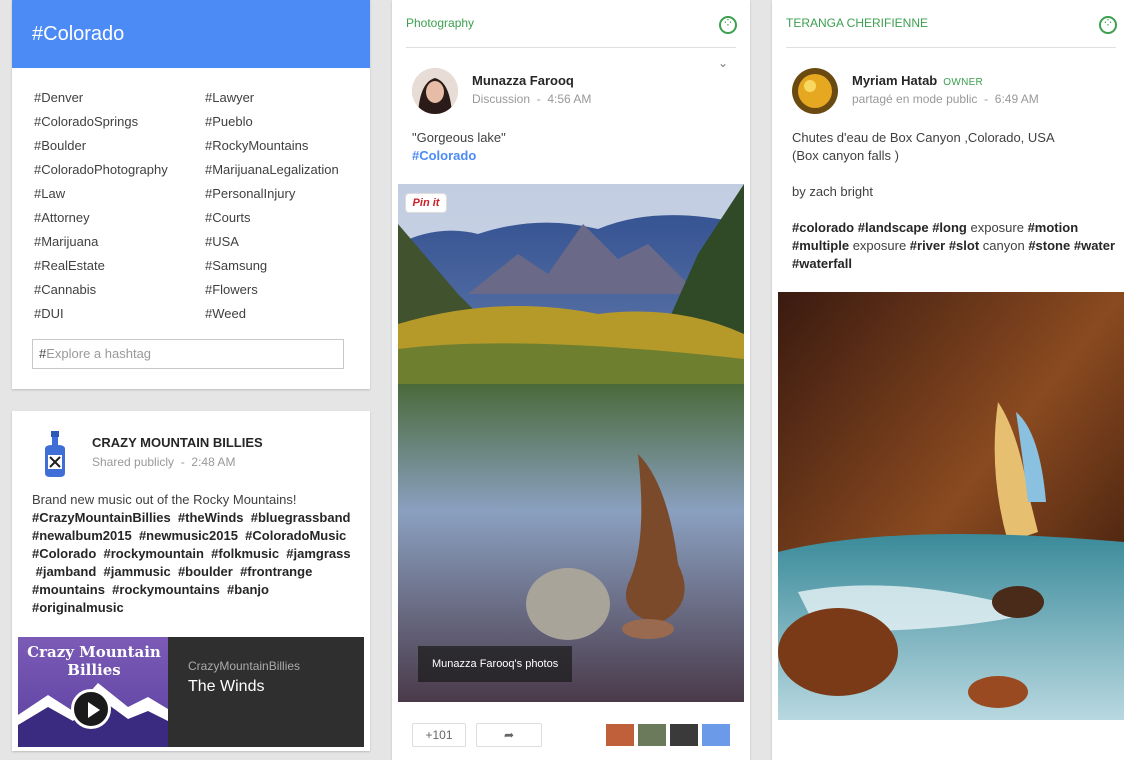 The image size is (1126, 760). I want to click on embed-track: The Winds, so click(226, 687).